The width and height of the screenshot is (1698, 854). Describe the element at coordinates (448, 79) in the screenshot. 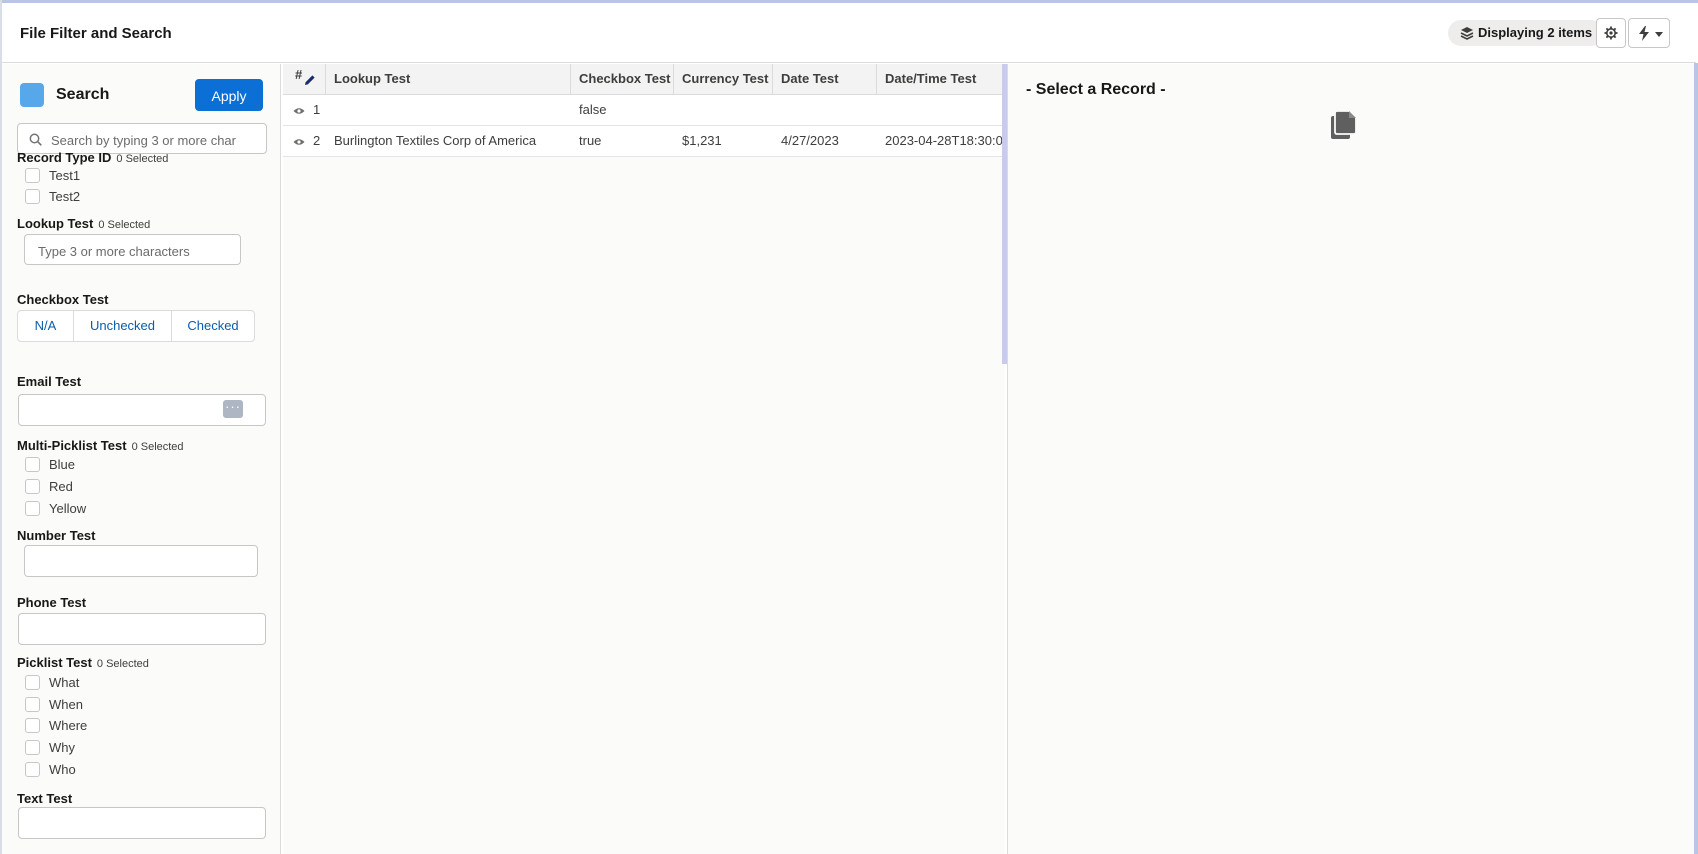

I see `column-header-lookup: Lookup Test` at that location.